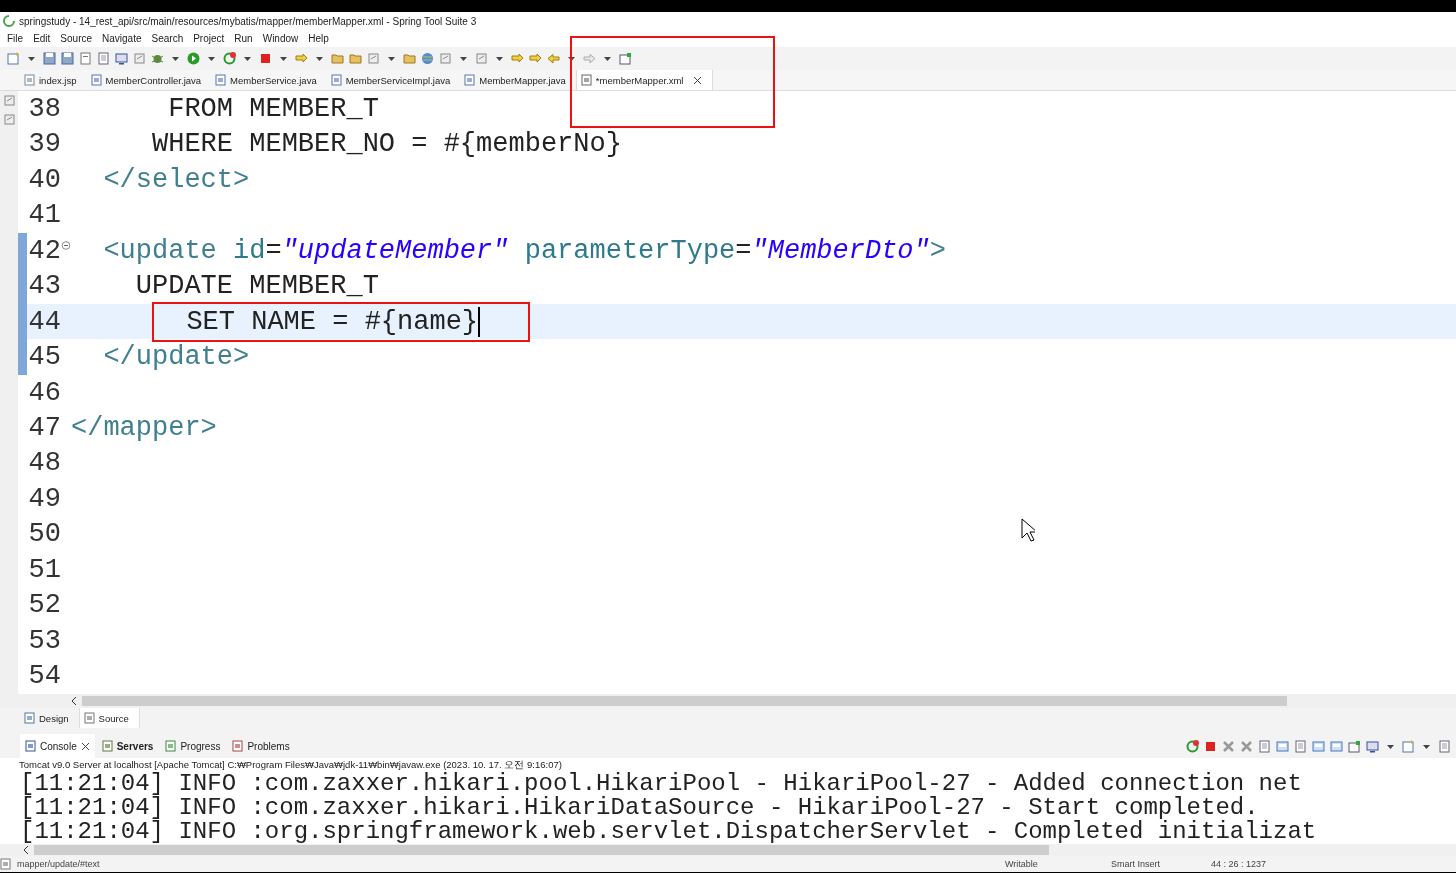 The width and height of the screenshot is (1456, 873). I want to click on line-number: 49, so click(44, 498).